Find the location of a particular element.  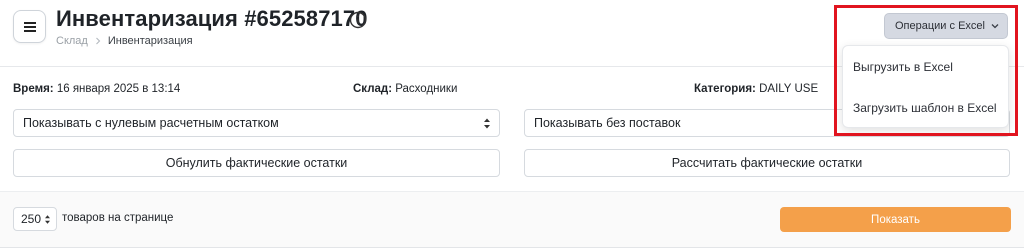

chevron-right-icon is located at coordinates (98, 41).